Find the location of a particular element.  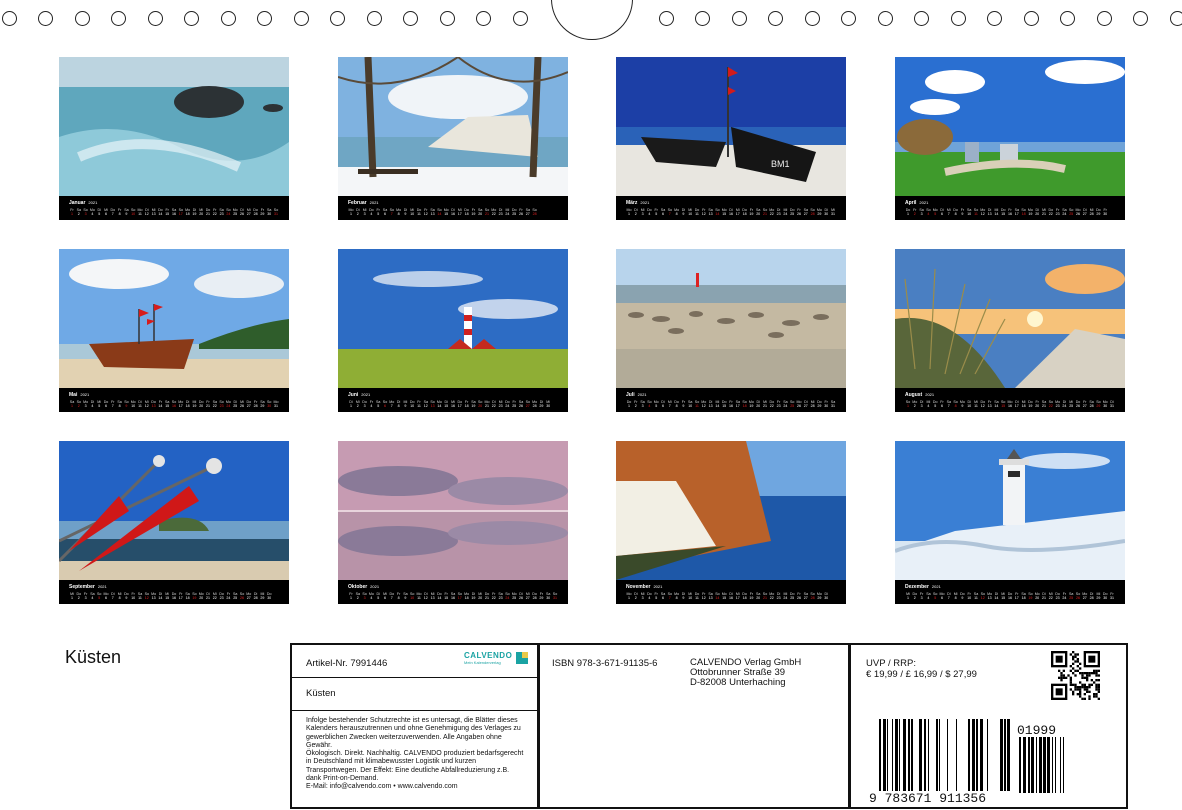

article-title: Küsten is located at coordinates (321, 693).